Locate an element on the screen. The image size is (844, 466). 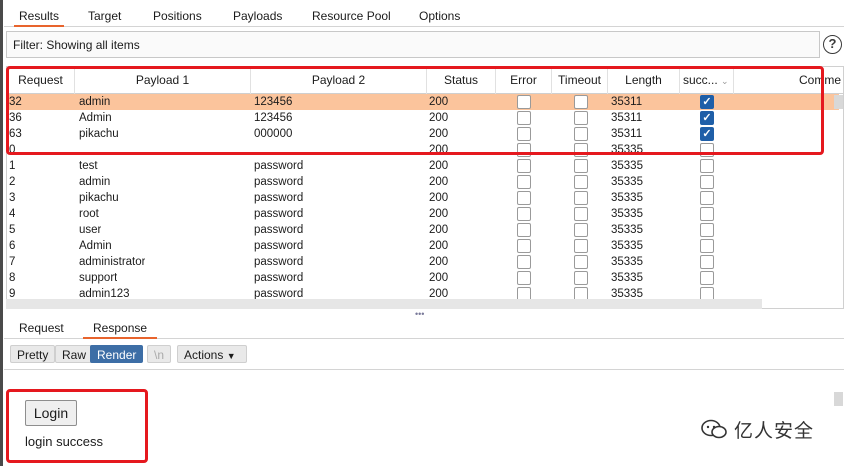
cell-payload1: administrator is located at coordinates (112, 262).